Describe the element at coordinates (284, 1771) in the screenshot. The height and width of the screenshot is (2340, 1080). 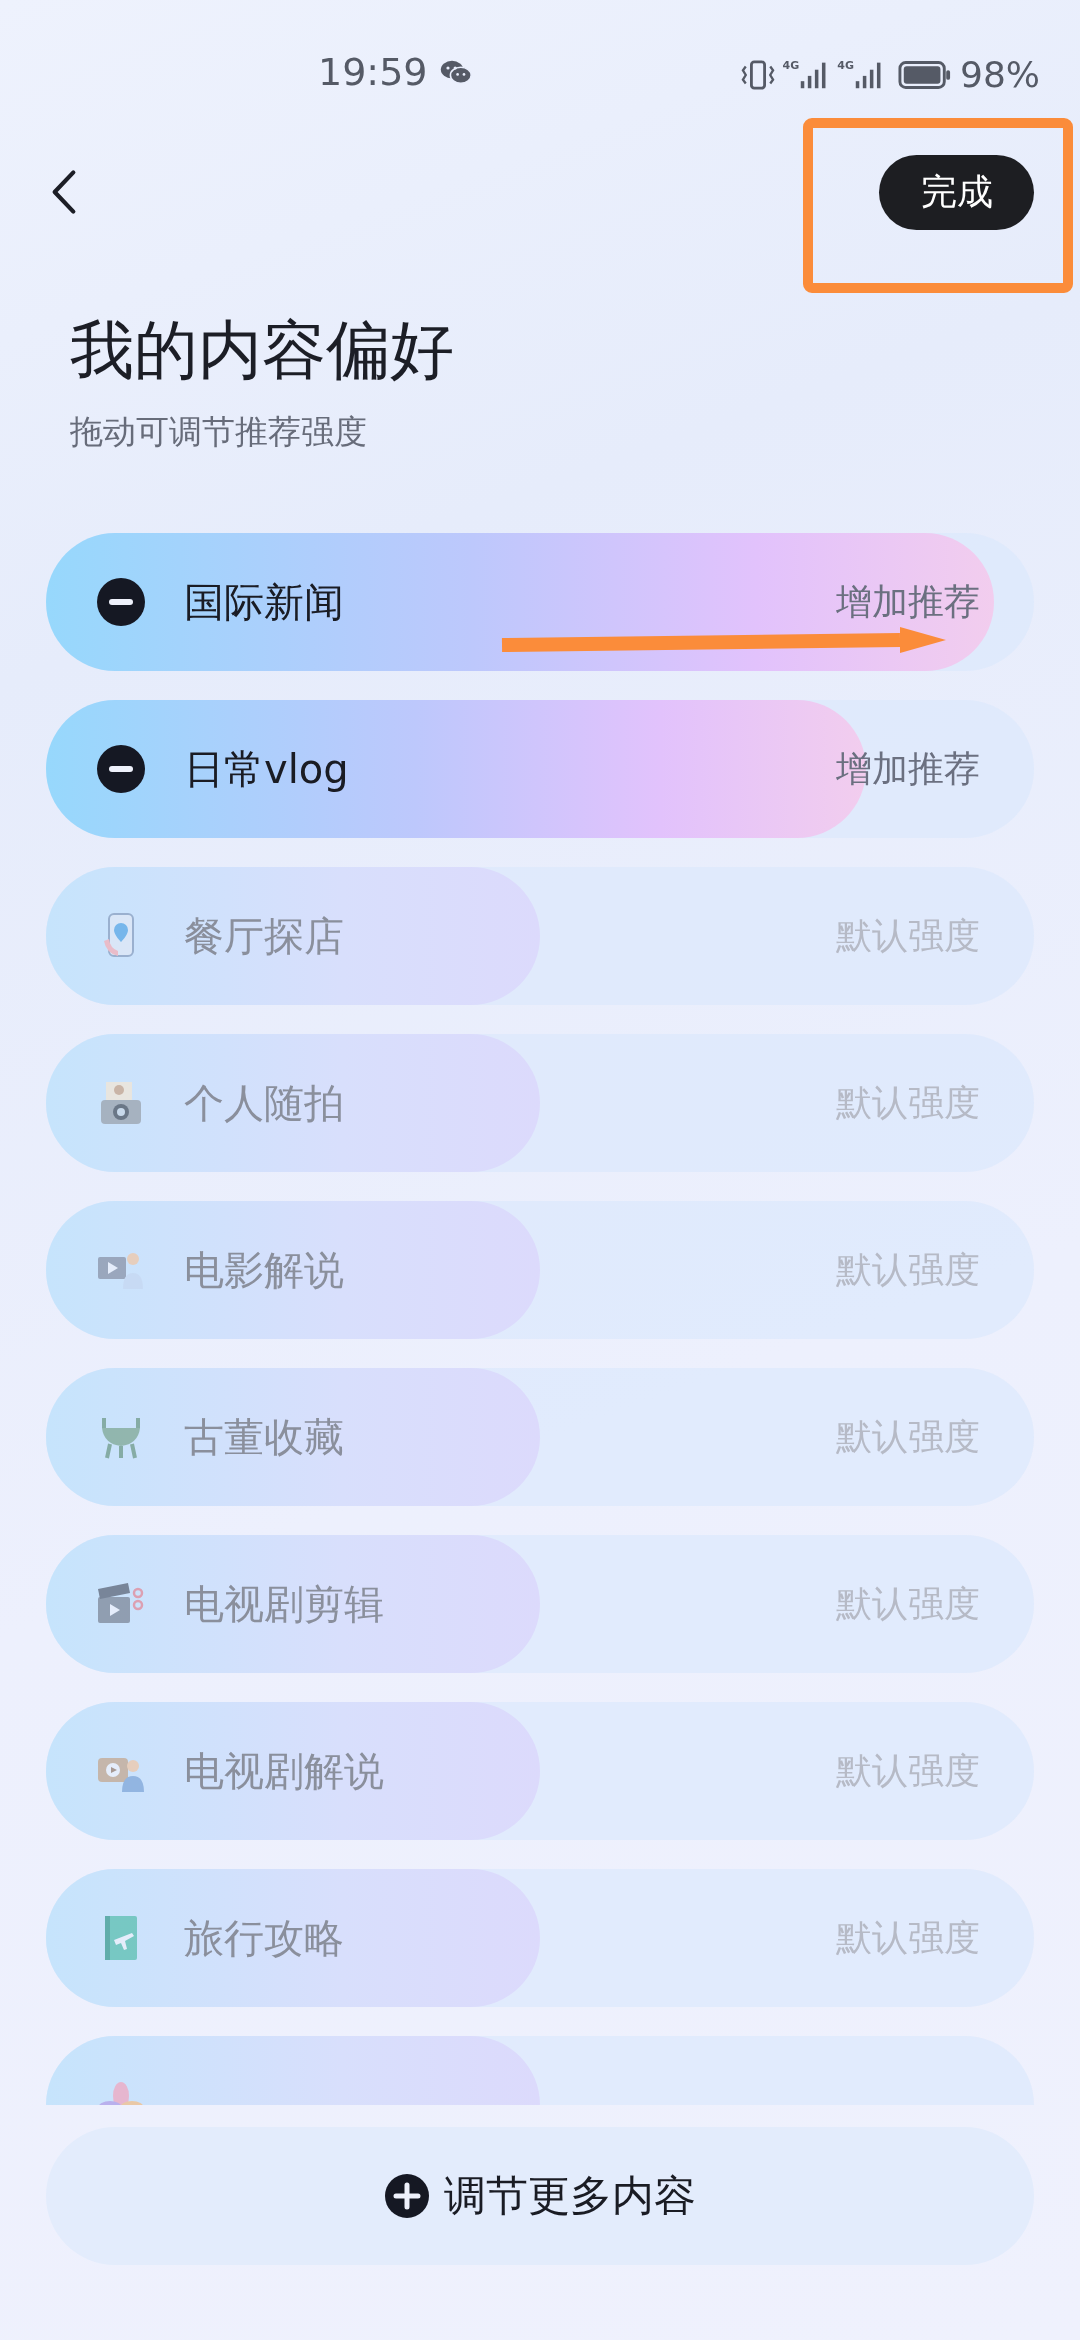
I see `topic-label: 电视剧解说` at that location.